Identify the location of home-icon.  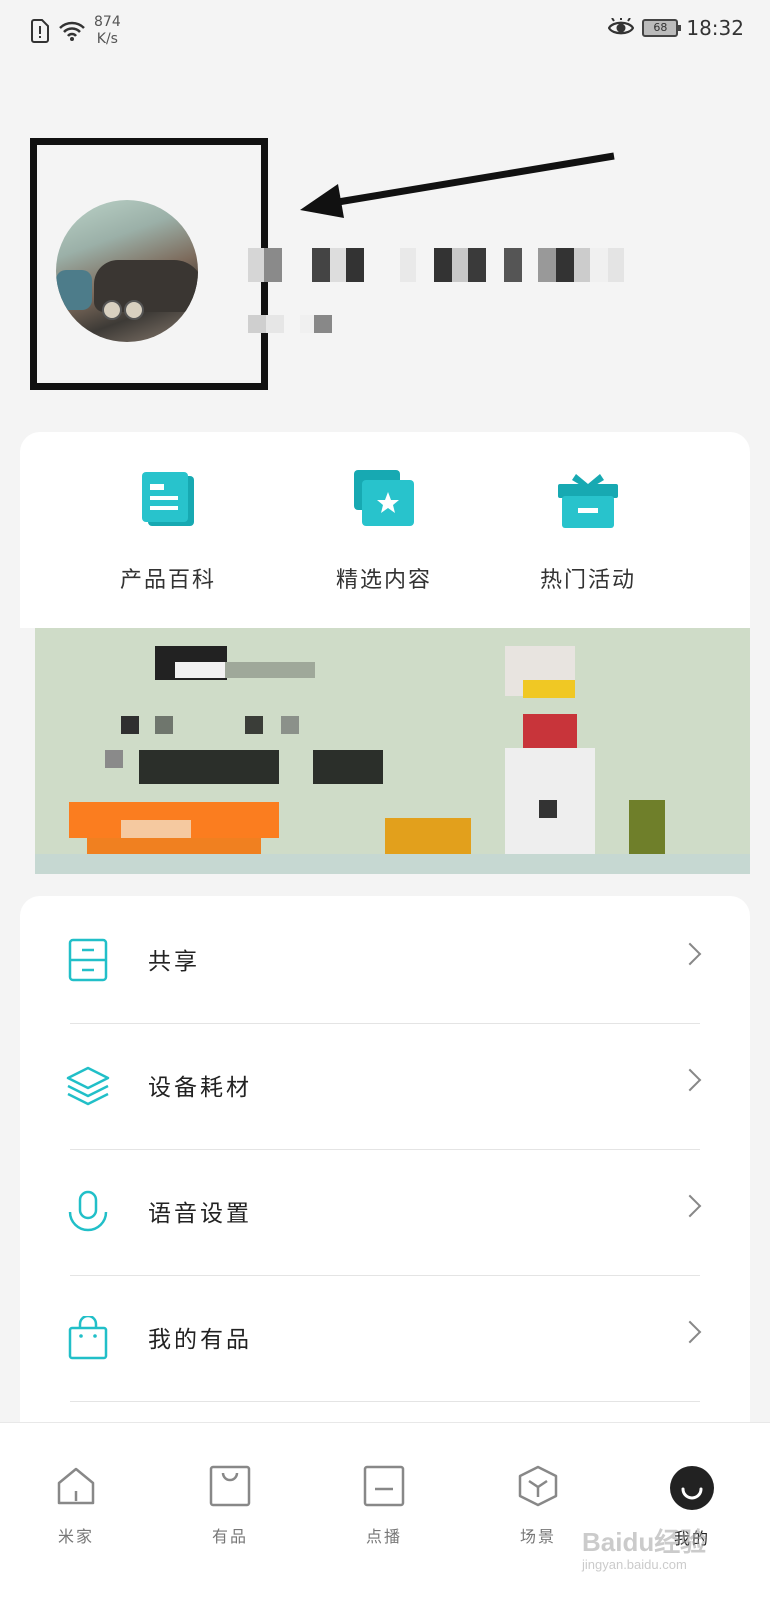
(76, 1486).